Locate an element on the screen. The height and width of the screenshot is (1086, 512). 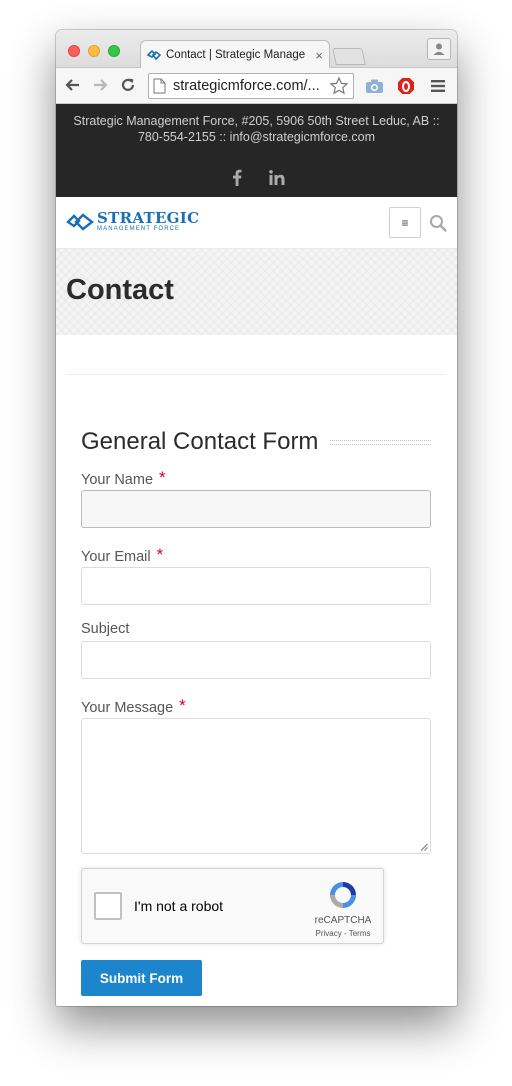
subject-label-text: Subject is located at coordinates (105, 629).